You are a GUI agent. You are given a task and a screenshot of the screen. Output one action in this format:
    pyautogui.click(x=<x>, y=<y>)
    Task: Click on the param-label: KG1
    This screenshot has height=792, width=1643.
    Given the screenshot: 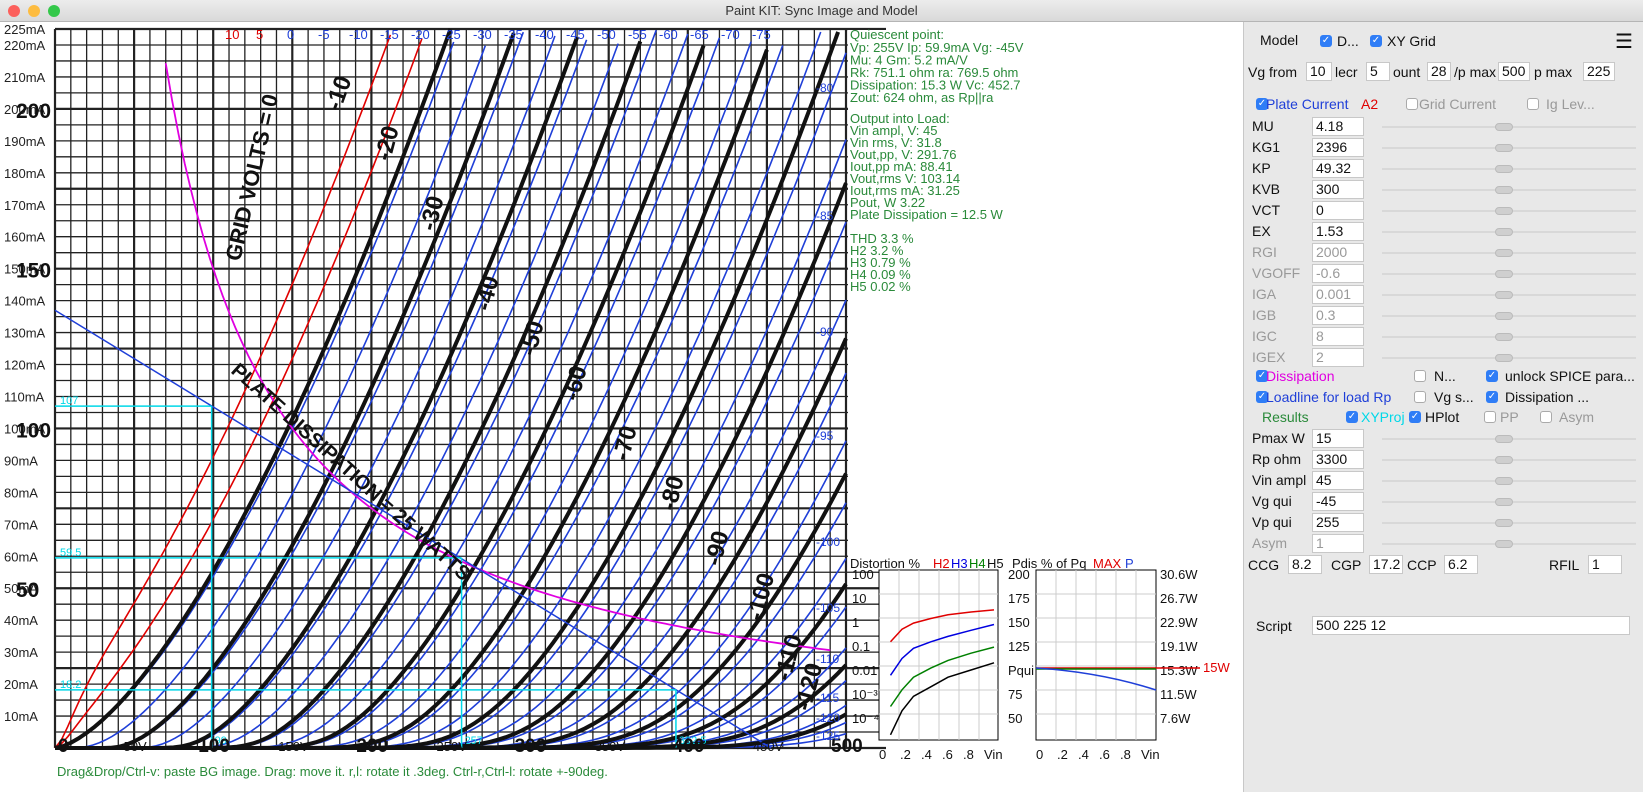 What is the action you would take?
    pyautogui.click(x=1266, y=147)
    